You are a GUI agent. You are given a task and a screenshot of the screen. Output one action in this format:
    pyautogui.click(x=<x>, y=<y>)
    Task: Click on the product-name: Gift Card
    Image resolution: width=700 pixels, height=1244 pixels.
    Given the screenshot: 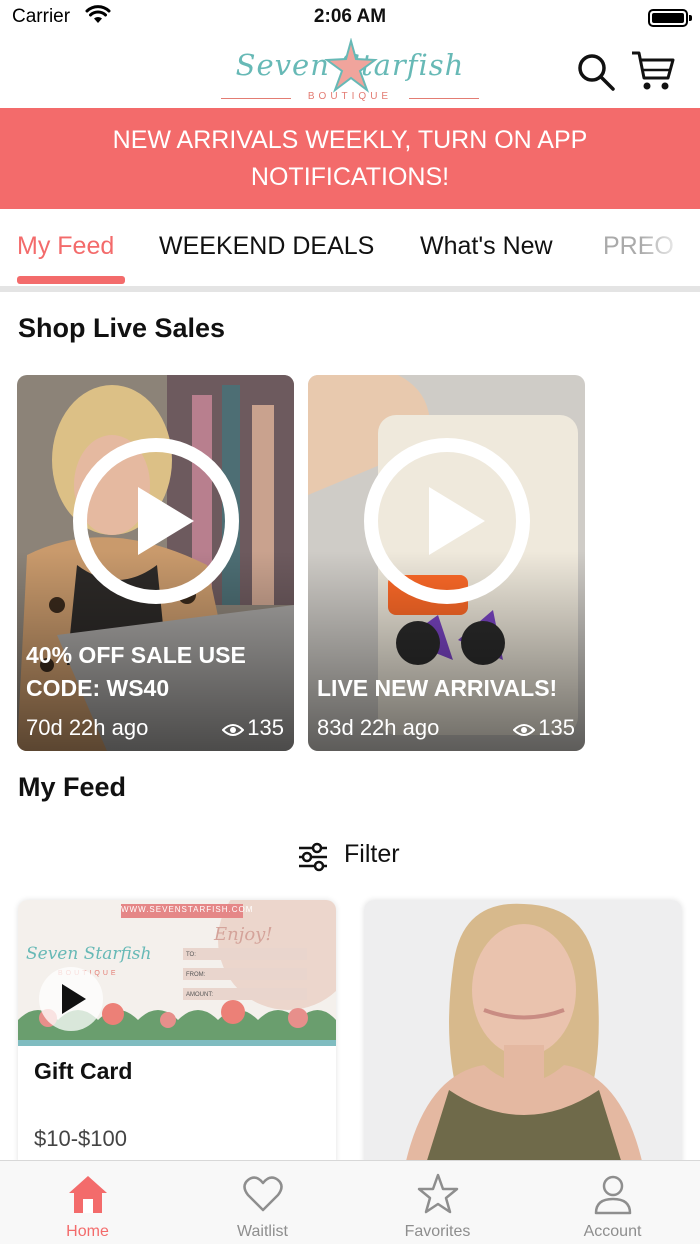 What is the action you would take?
    pyautogui.click(x=83, y=1071)
    